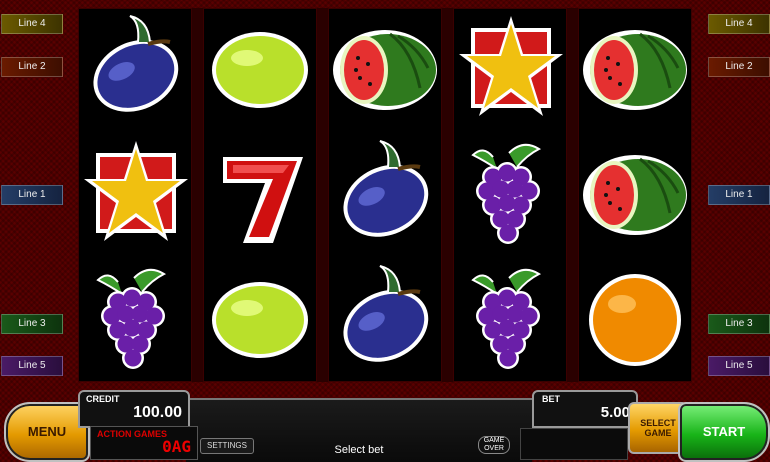 This screenshot has width=770, height=462. What do you see at coordinates (176, 446) in the screenshot?
I see `action-games-value: 0AG` at bounding box center [176, 446].